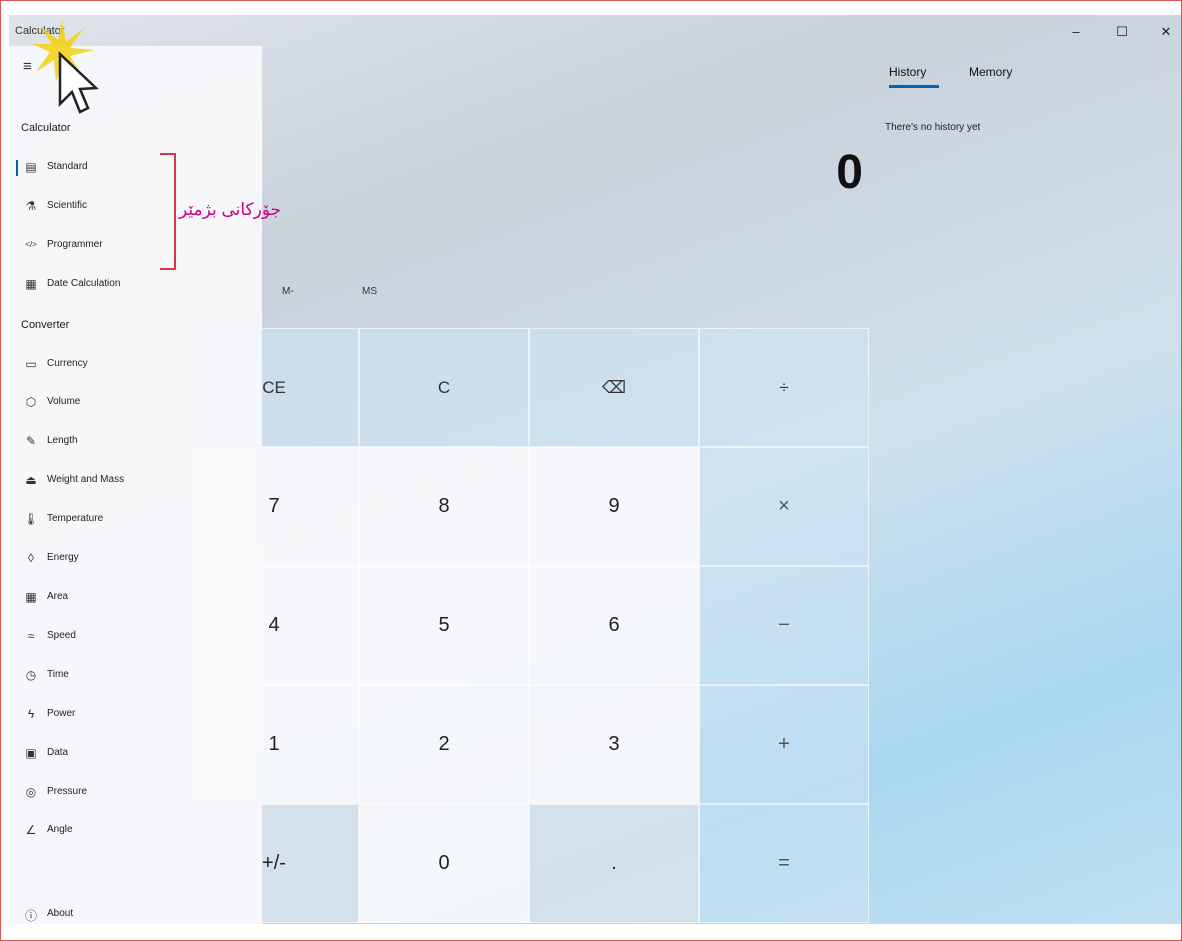 This screenshot has height=941, width=1182. I want to click on nav-label: Power, so click(61, 713).